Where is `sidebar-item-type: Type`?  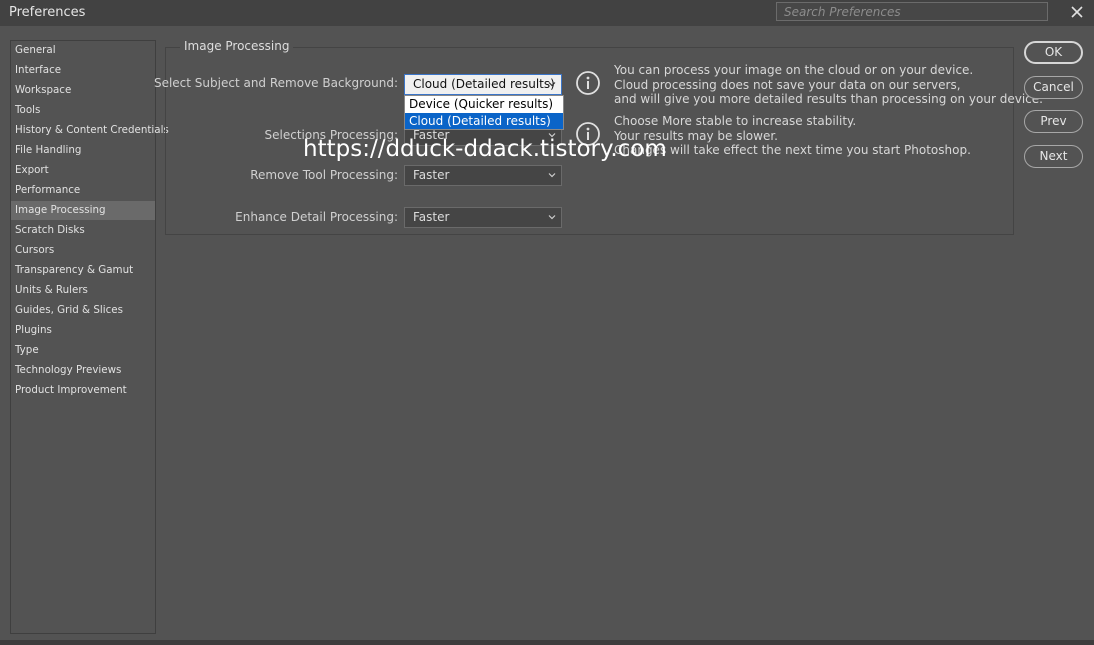
sidebar-item-type: Type is located at coordinates (83, 350).